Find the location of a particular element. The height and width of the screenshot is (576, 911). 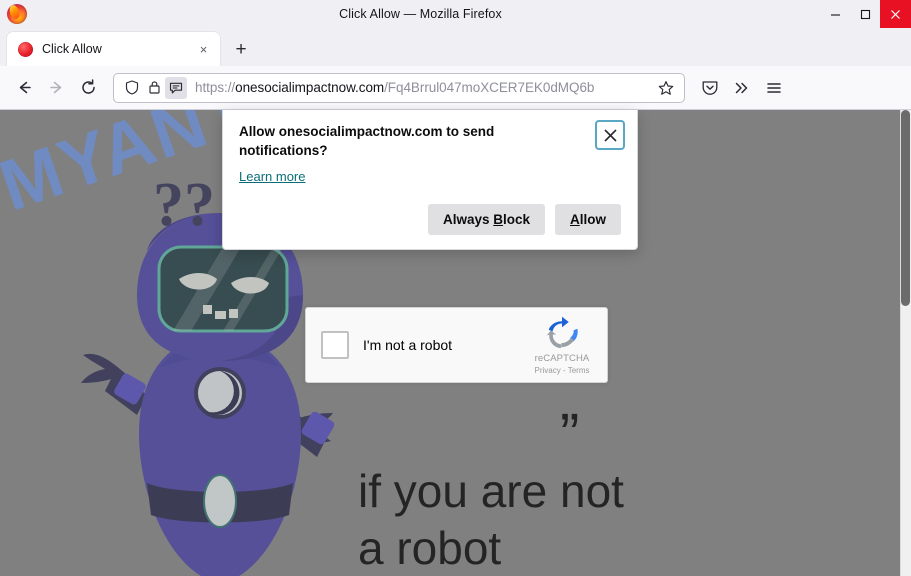

allow-suffix: llow is located at coordinates (592, 220).